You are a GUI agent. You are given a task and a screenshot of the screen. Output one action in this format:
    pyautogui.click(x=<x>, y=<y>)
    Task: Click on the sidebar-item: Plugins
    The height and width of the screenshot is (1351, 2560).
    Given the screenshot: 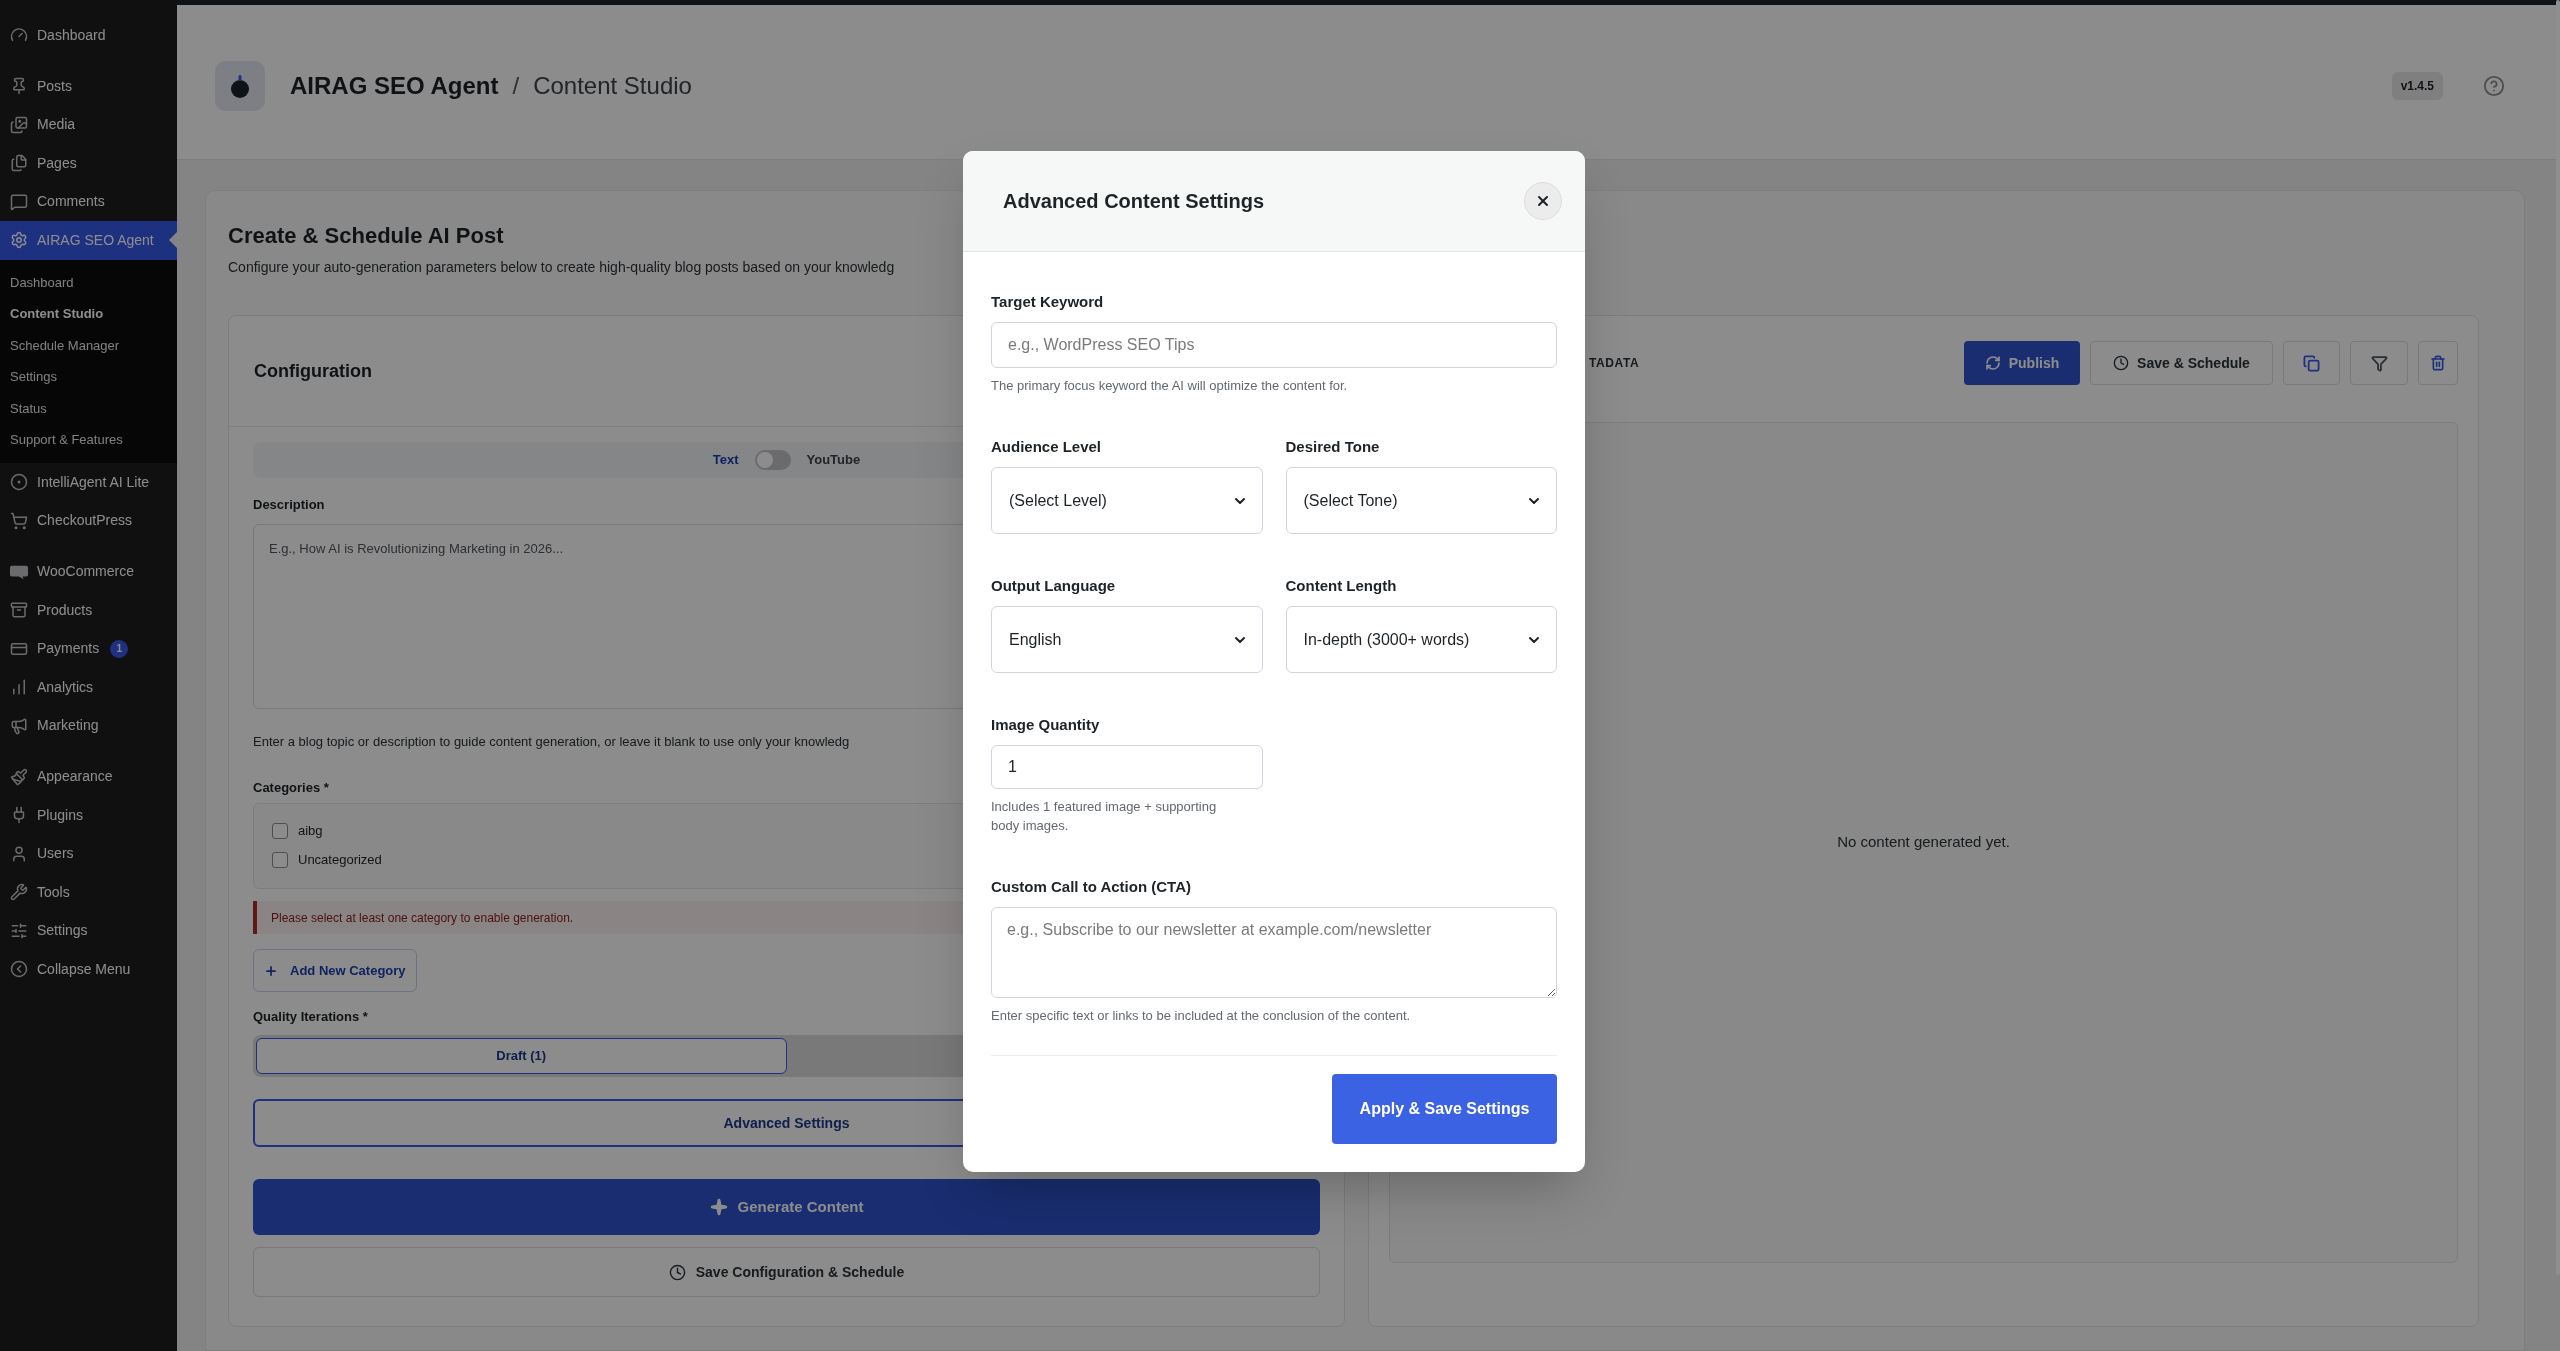 What is the action you would take?
    pyautogui.click(x=88, y=815)
    